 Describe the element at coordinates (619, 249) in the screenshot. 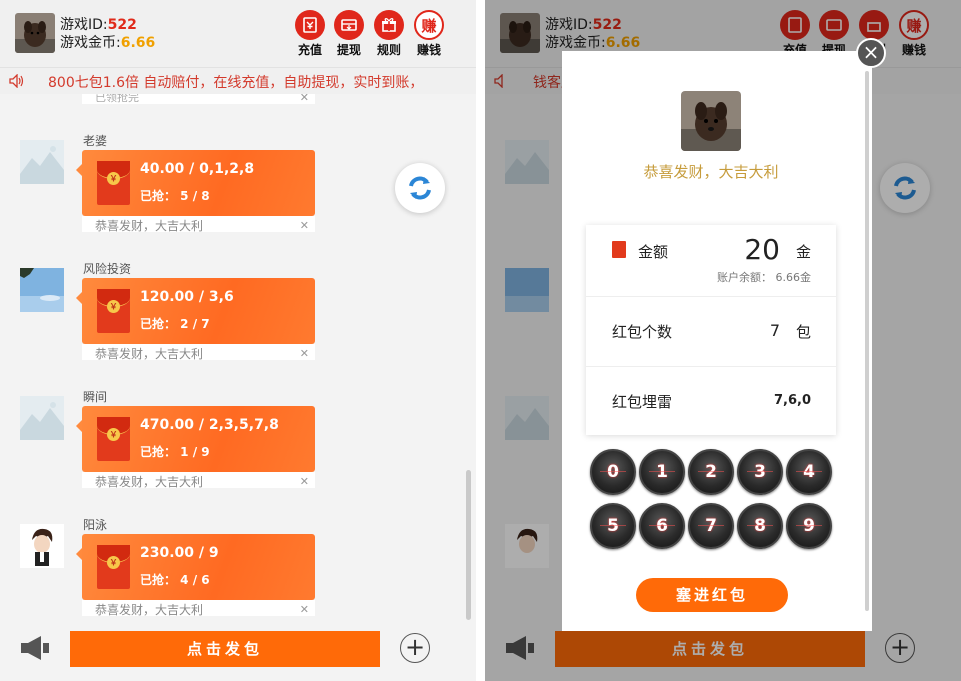

I see `red-envelope-icon` at that location.